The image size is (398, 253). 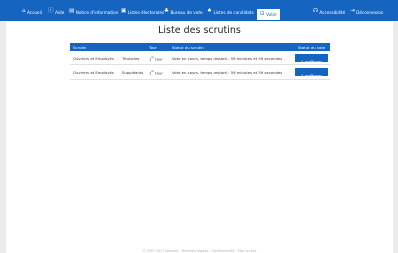 What do you see at coordinates (72, 11) in the screenshot?
I see `document-icon: ▤` at bounding box center [72, 11].